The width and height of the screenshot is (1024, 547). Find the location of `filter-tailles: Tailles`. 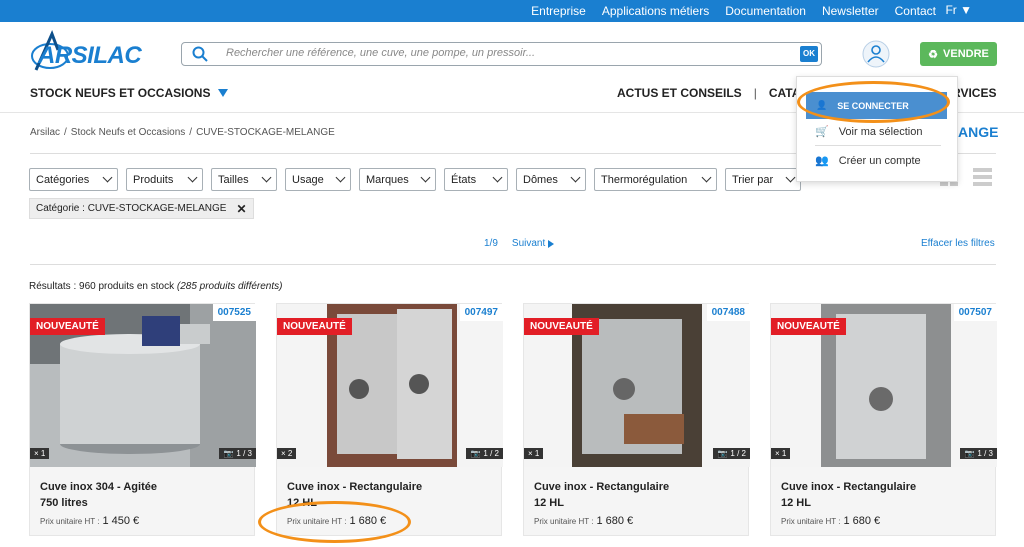

filter-tailles: Tailles is located at coordinates (244, 179).